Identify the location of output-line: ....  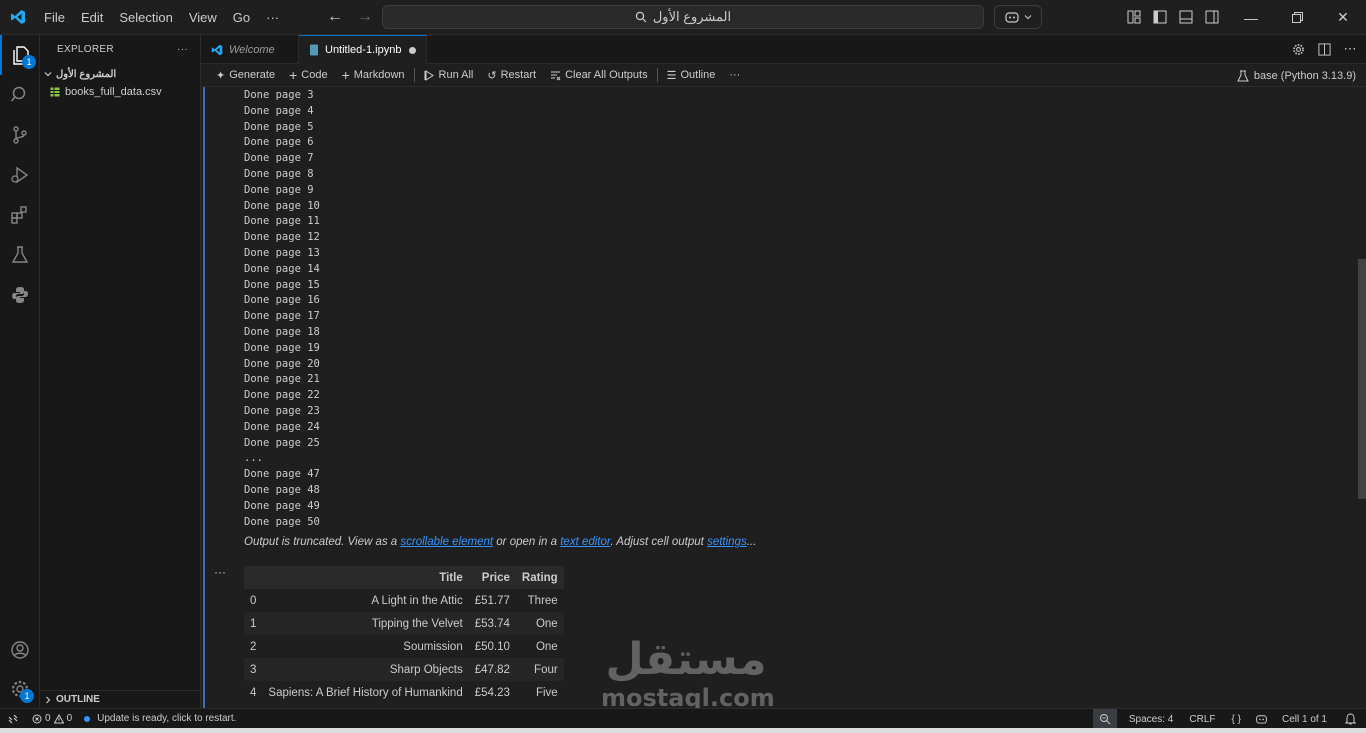
(253, 458).